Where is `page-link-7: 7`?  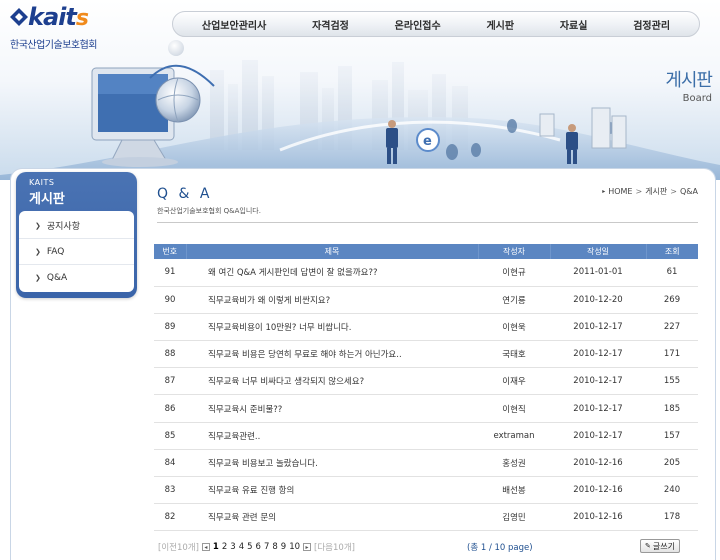 page-link-7: 7 is located at coordinates (266, 547).